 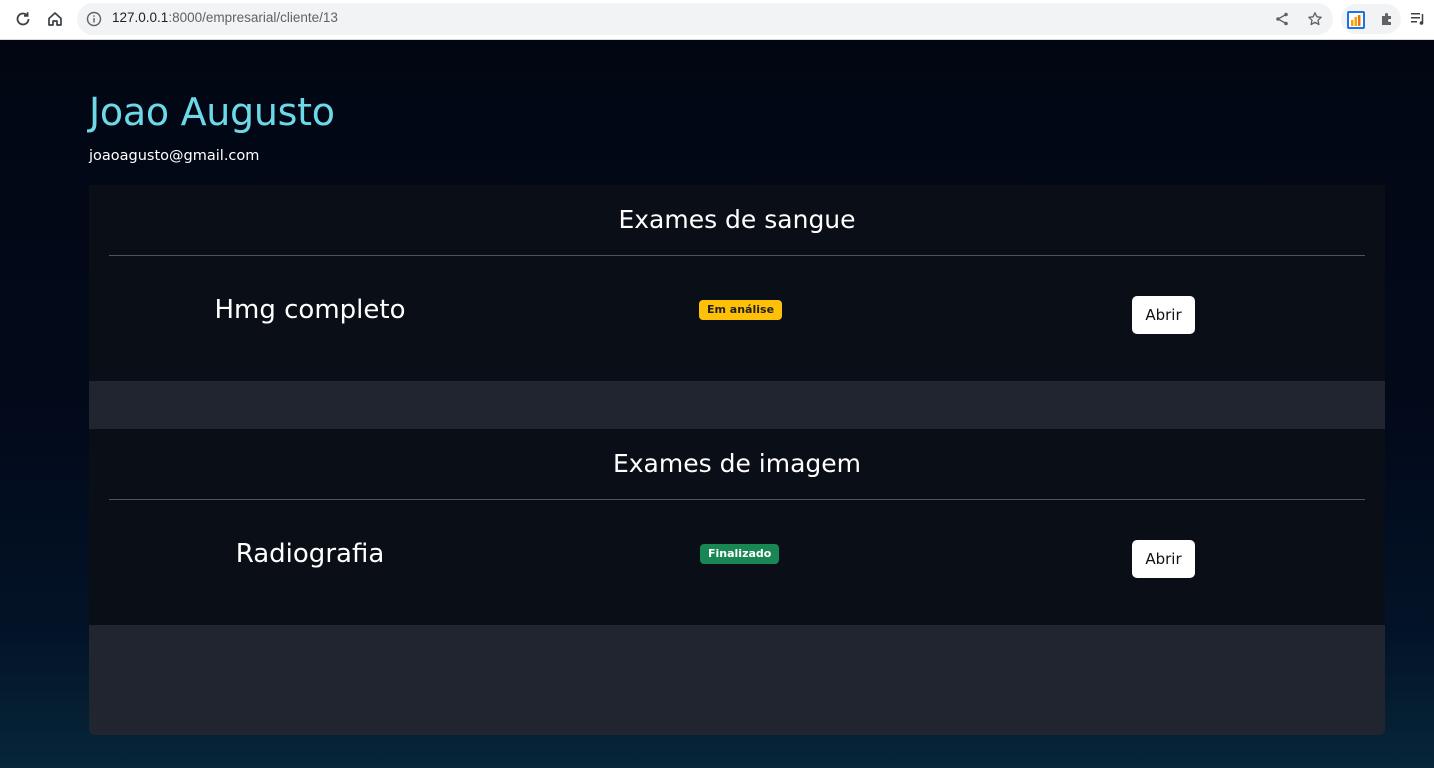 What do you see at coordinates (1282, 19) in the screenshot?
I see `share-icon` at bounding box center [1282, 19].